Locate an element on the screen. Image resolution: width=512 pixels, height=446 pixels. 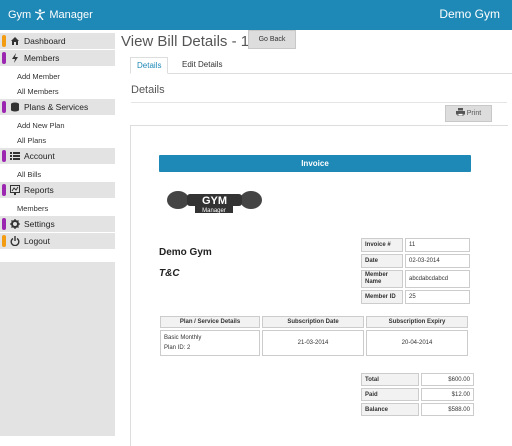
table-row: Member ID 25 is located at coordinates (415, 297).